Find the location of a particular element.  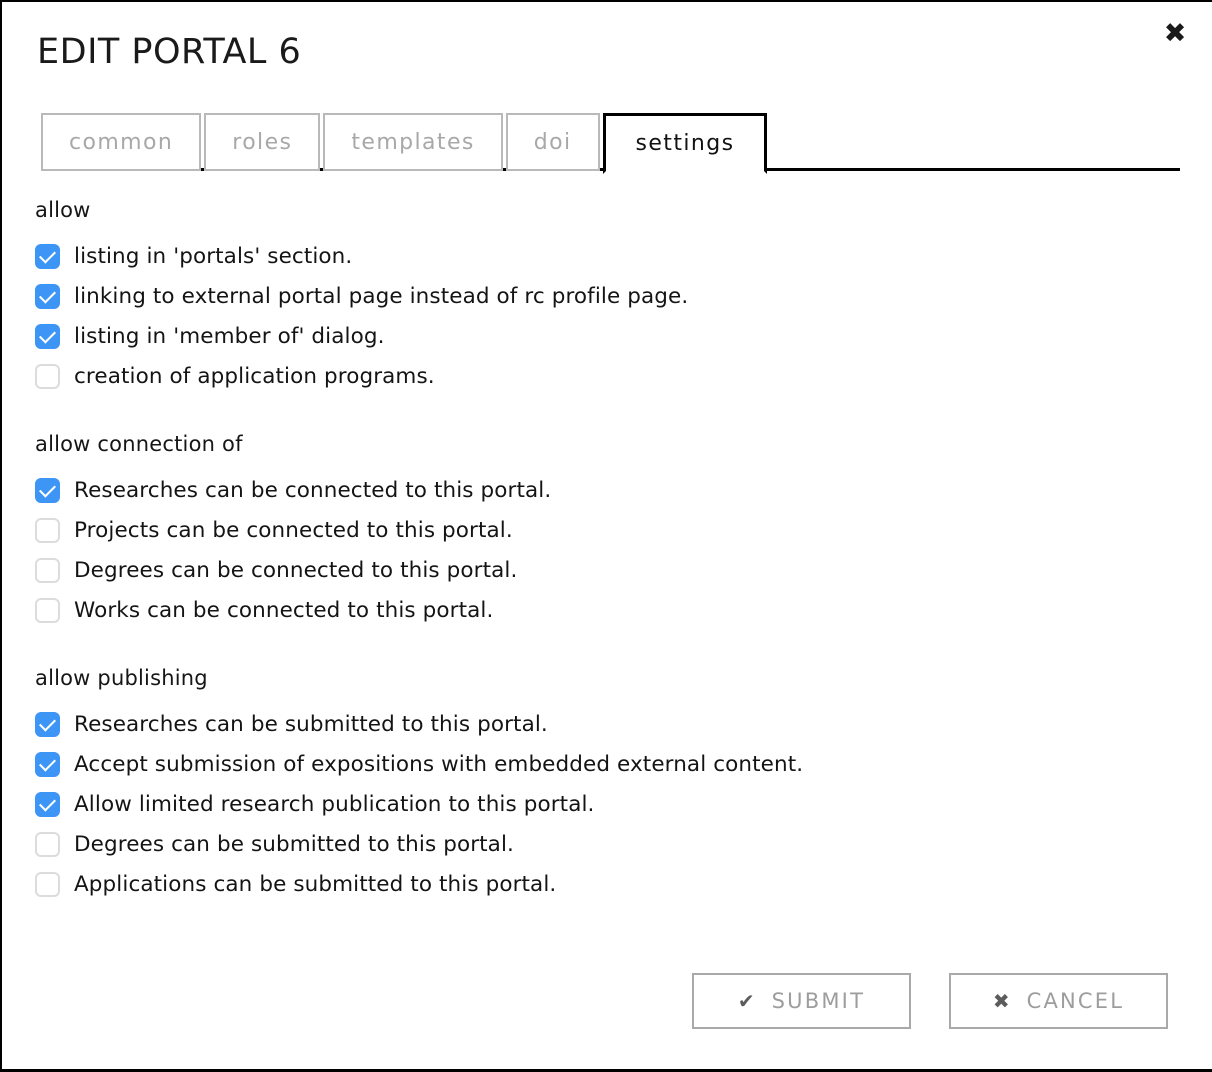

submit-button-label: SUBMIT is located at coordinates (818, 1001).